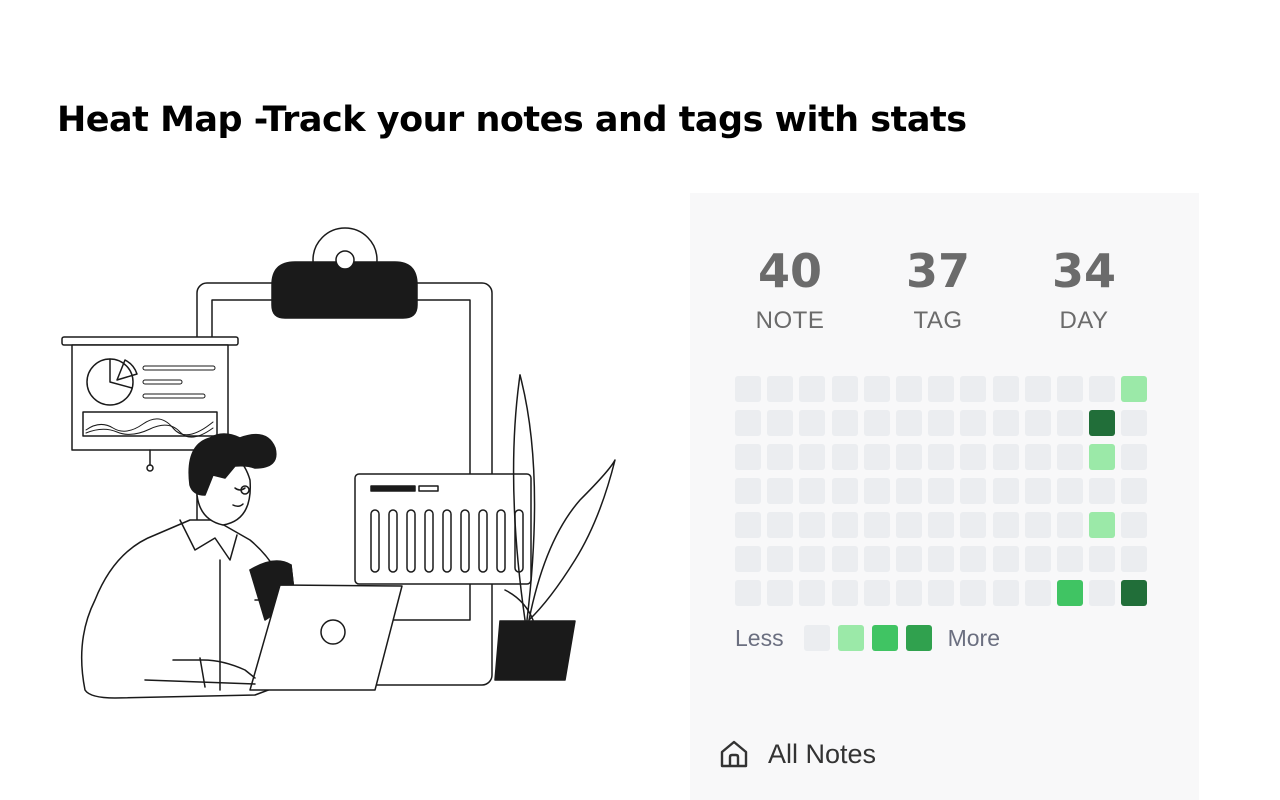  I want to click on note-count-value: 40, so click(789, 271).